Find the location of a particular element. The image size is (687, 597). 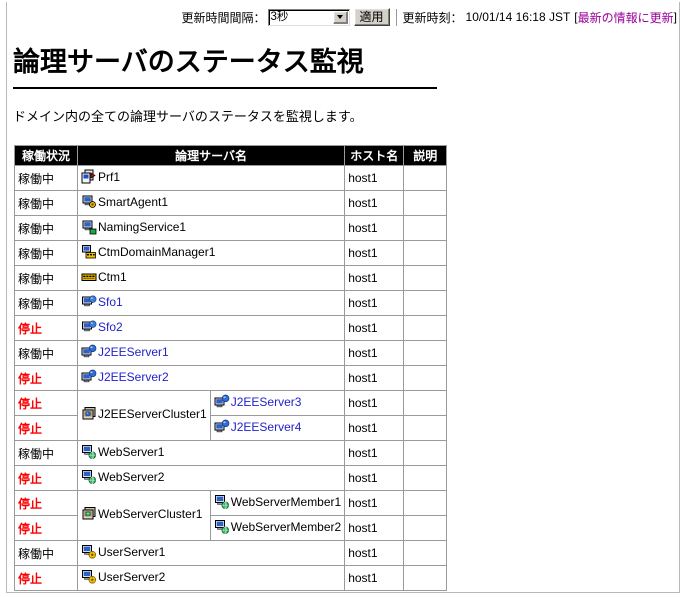

server-name-label: Sfo2 is located at coordinates (110, 327).